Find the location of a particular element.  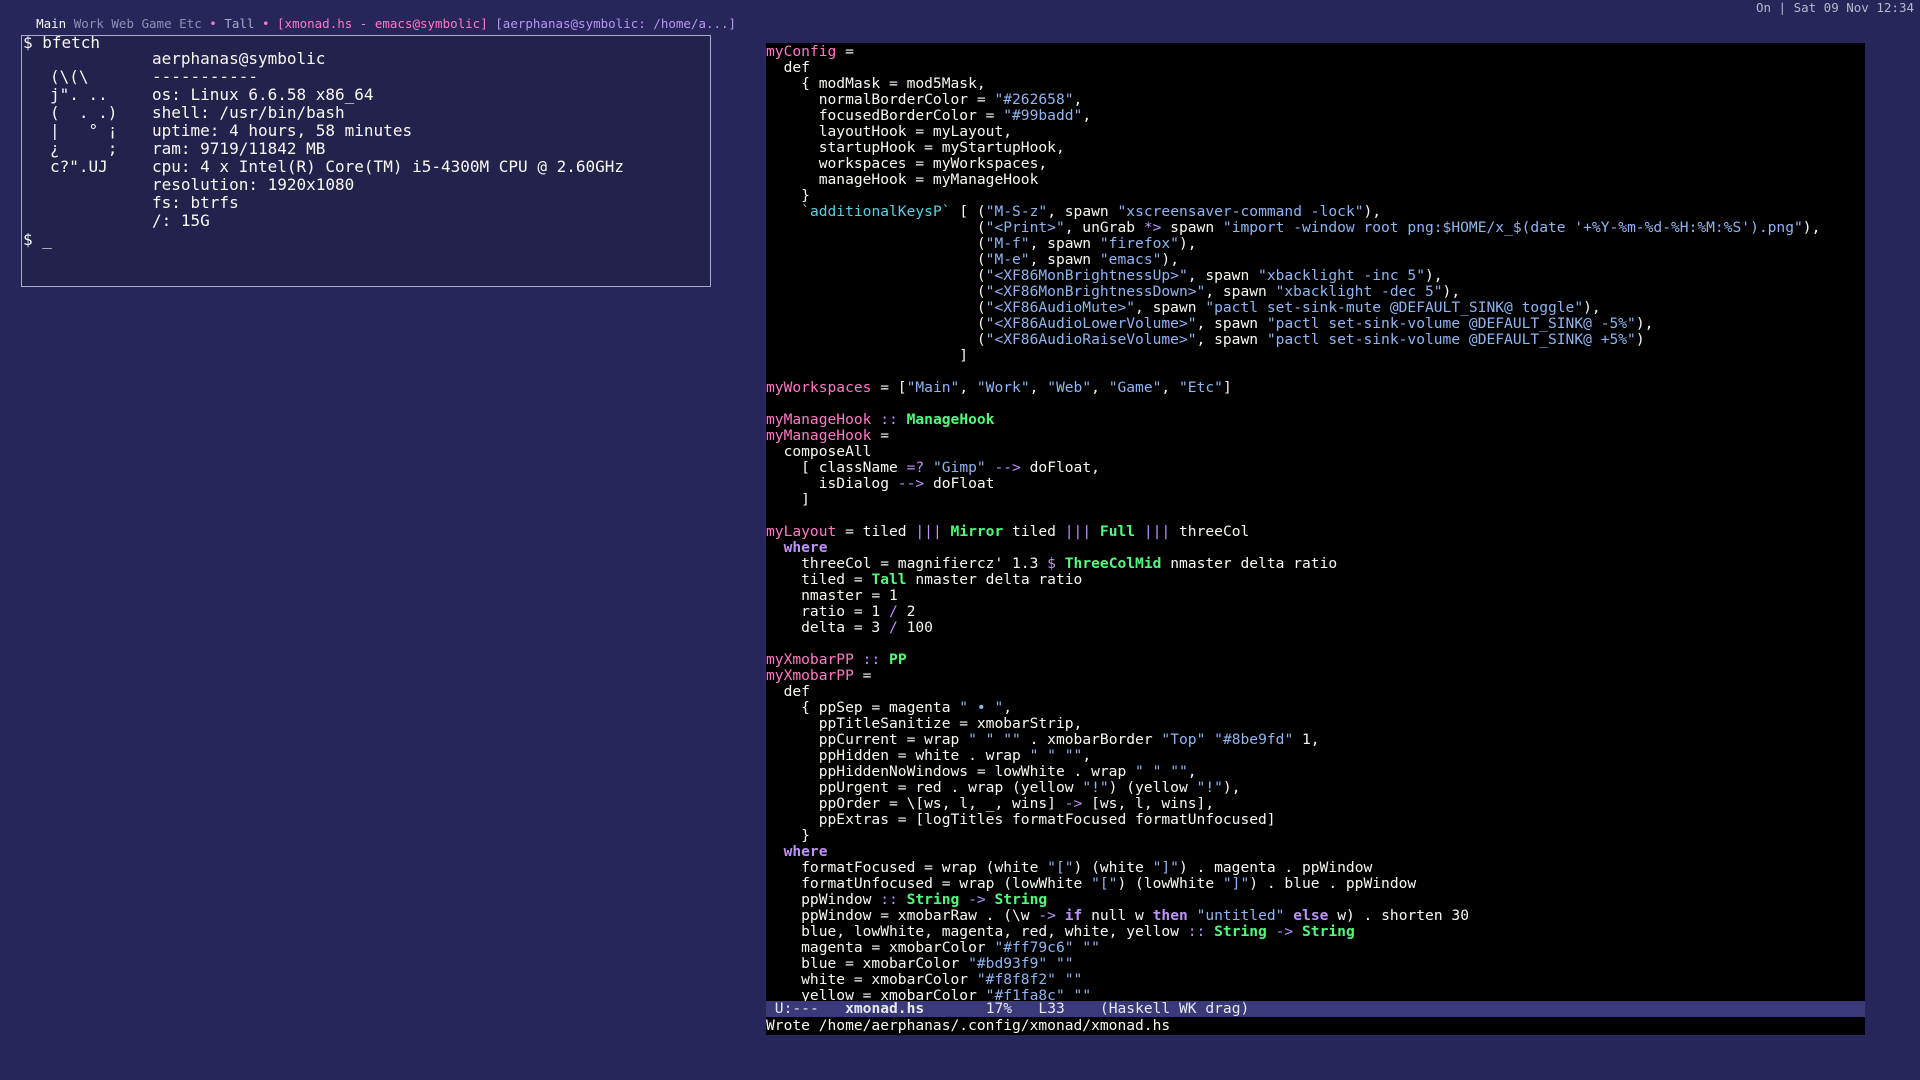

buffer-status: U:--- is located at coordinates (796, 1008).